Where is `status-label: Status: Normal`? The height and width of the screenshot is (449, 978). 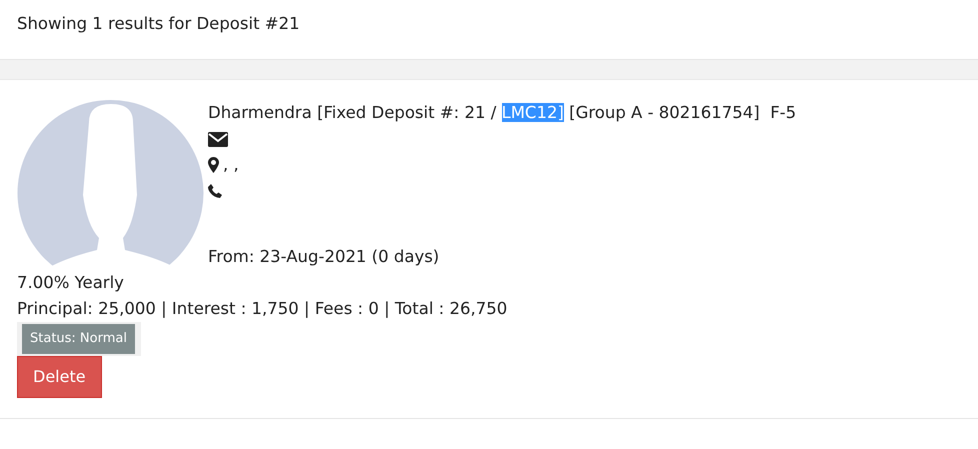
status-label: Status: Normal is located at coordinates (78, 339).